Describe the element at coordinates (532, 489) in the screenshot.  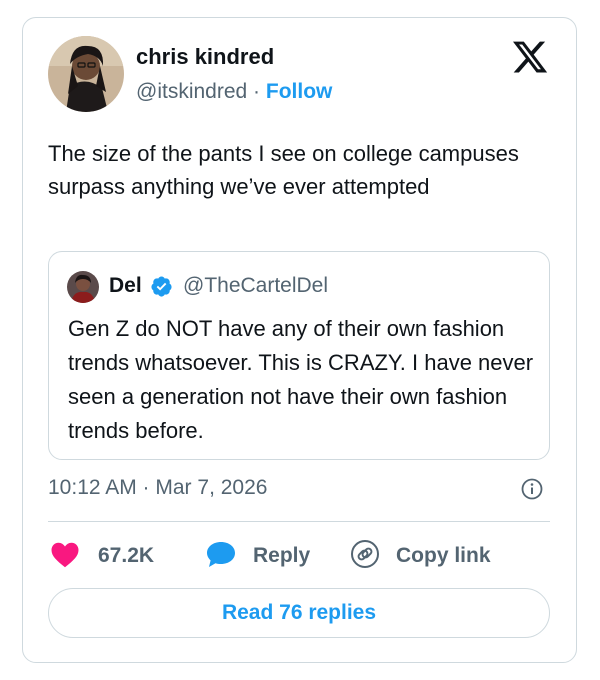
I see `info-icon` at that location.